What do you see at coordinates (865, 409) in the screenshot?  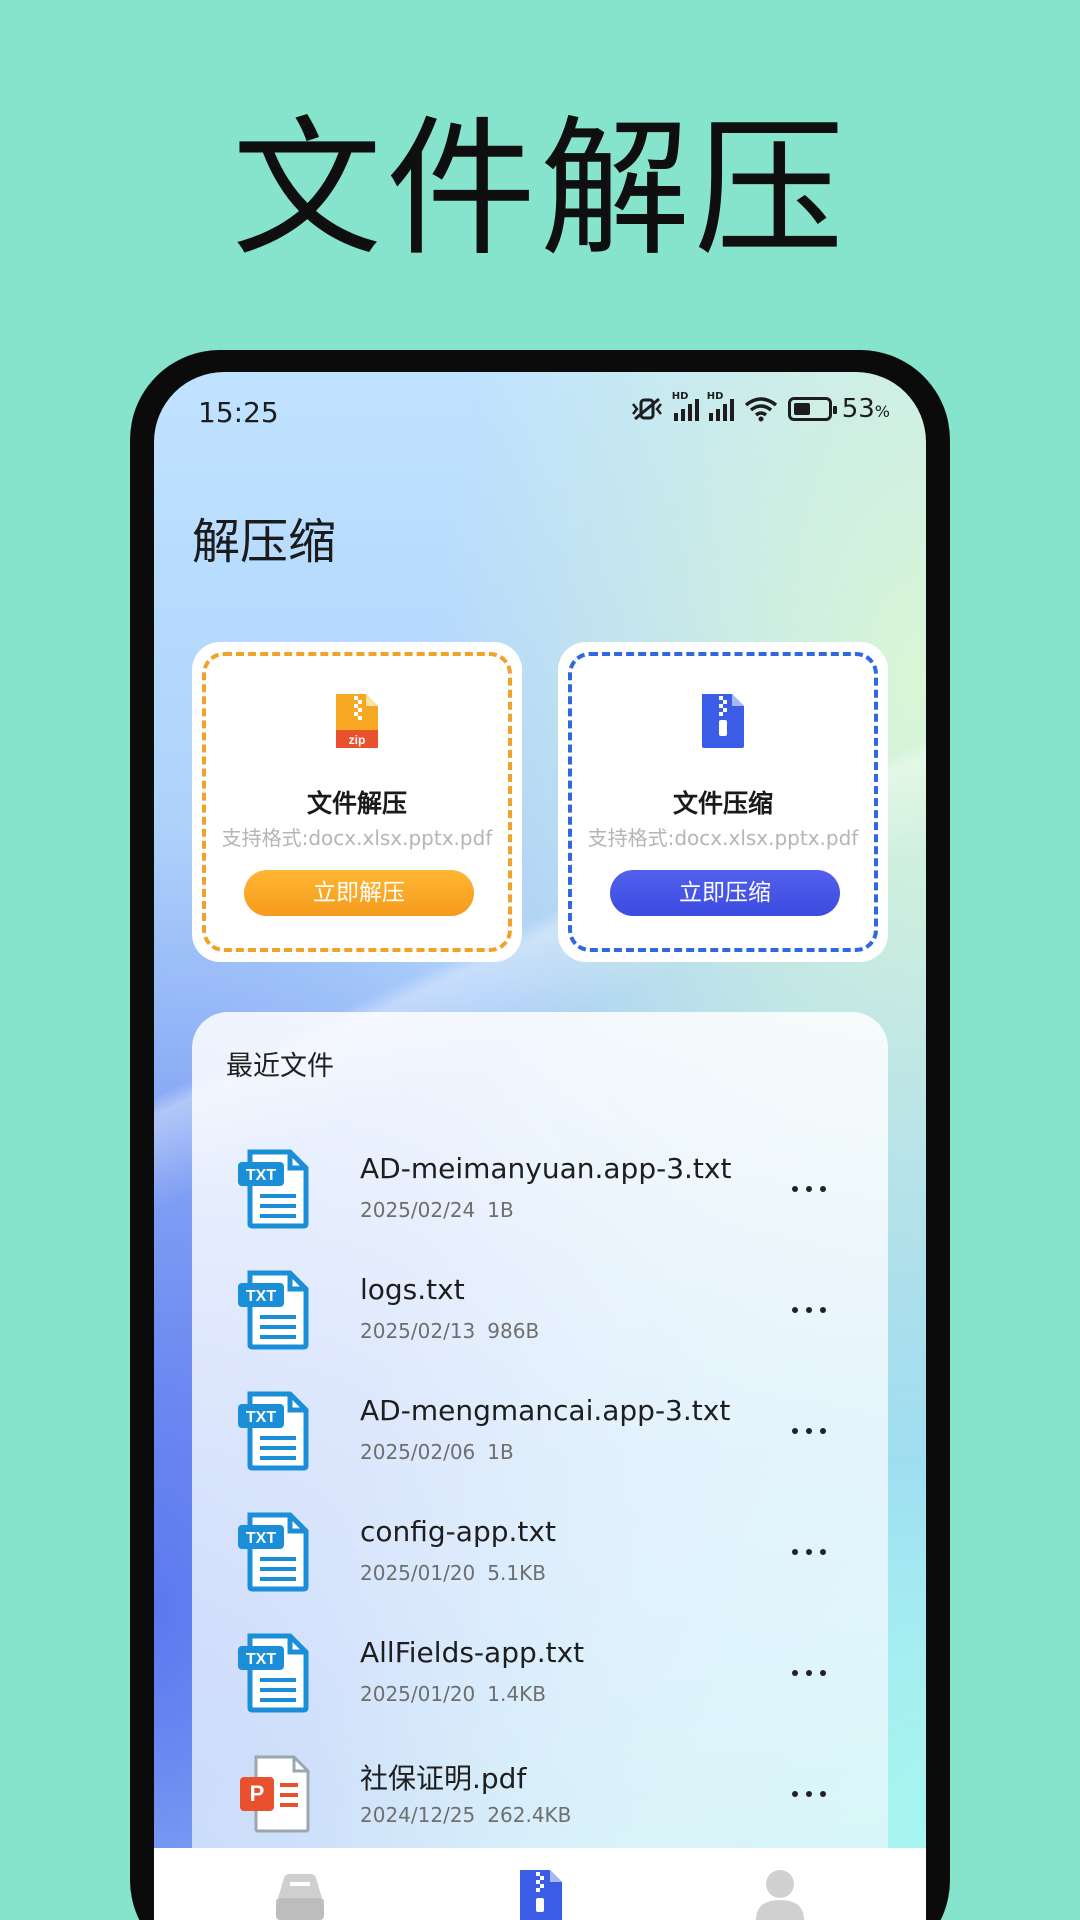 I see `battery-percent: 53%` at bounding box center [865, 409].